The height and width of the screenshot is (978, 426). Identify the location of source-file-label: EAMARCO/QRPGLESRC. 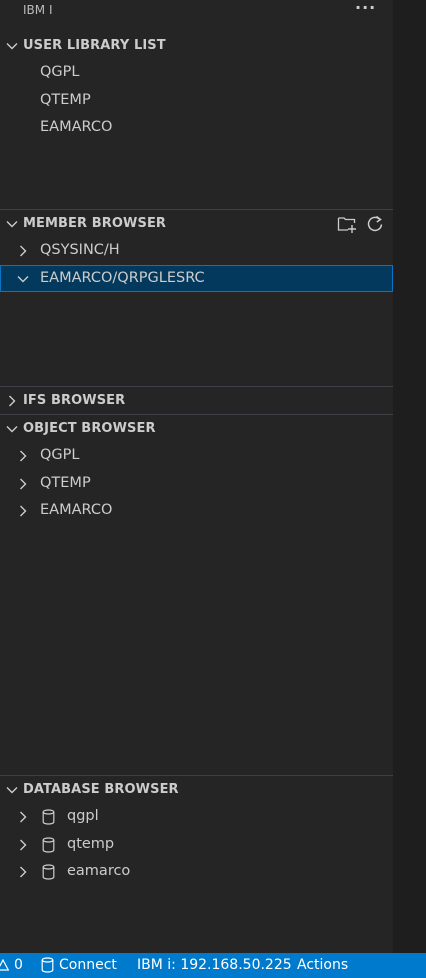
(122, 277).